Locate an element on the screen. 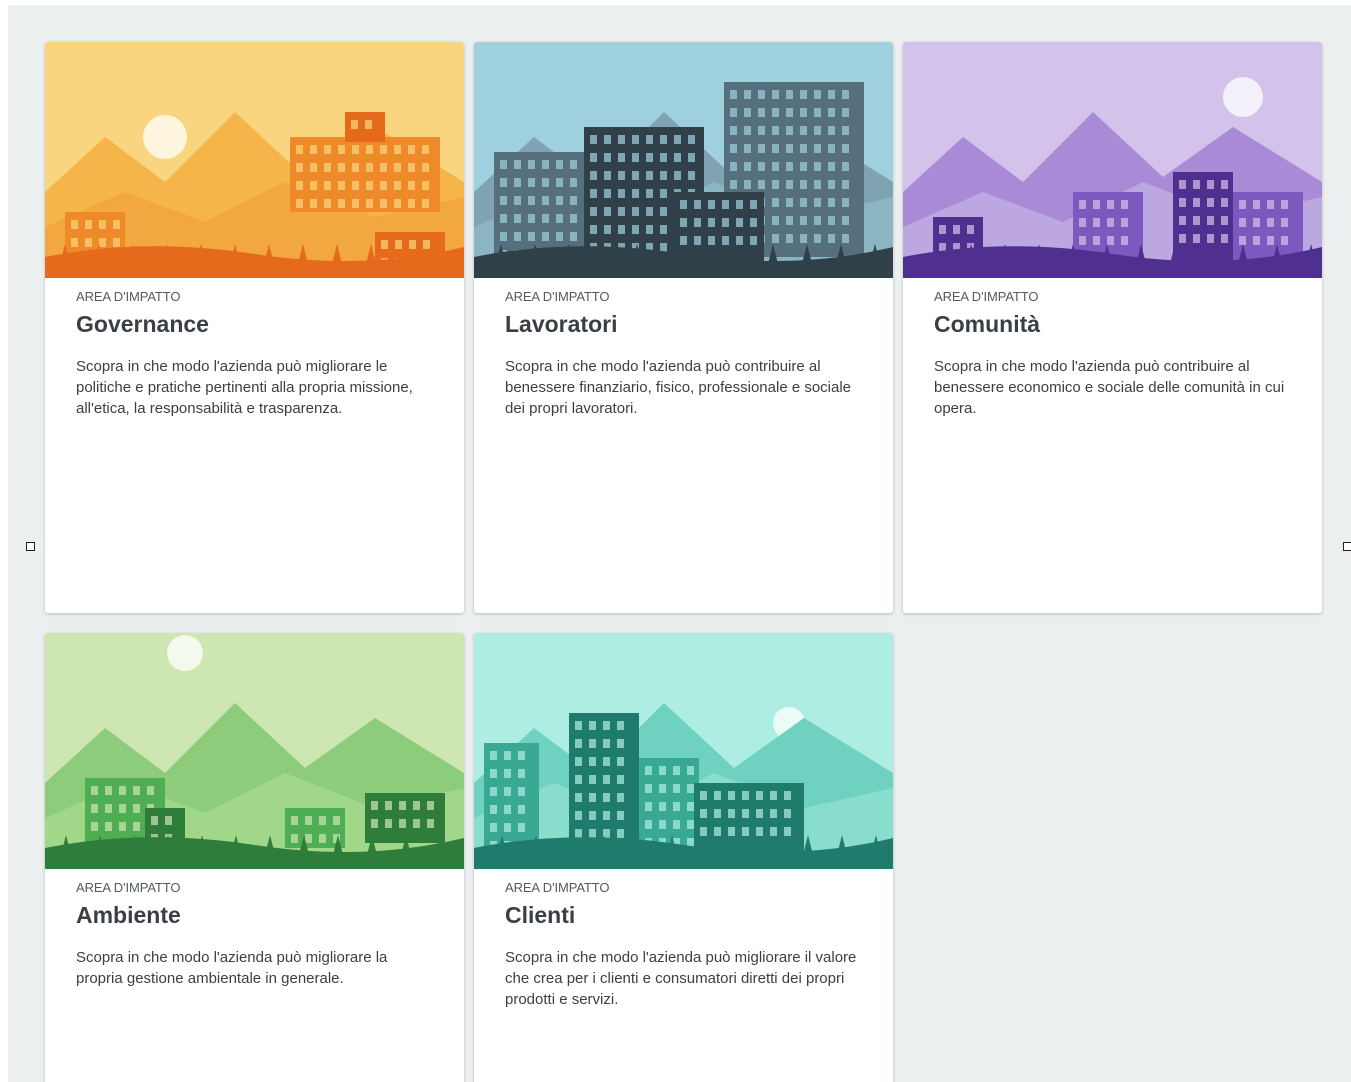  governance-illustration is located at coordinates (254, 160).